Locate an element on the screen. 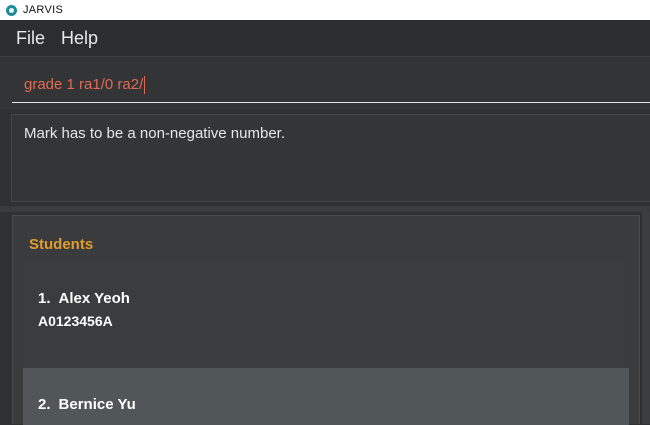  split-divider is located at coordinates (325, 209).